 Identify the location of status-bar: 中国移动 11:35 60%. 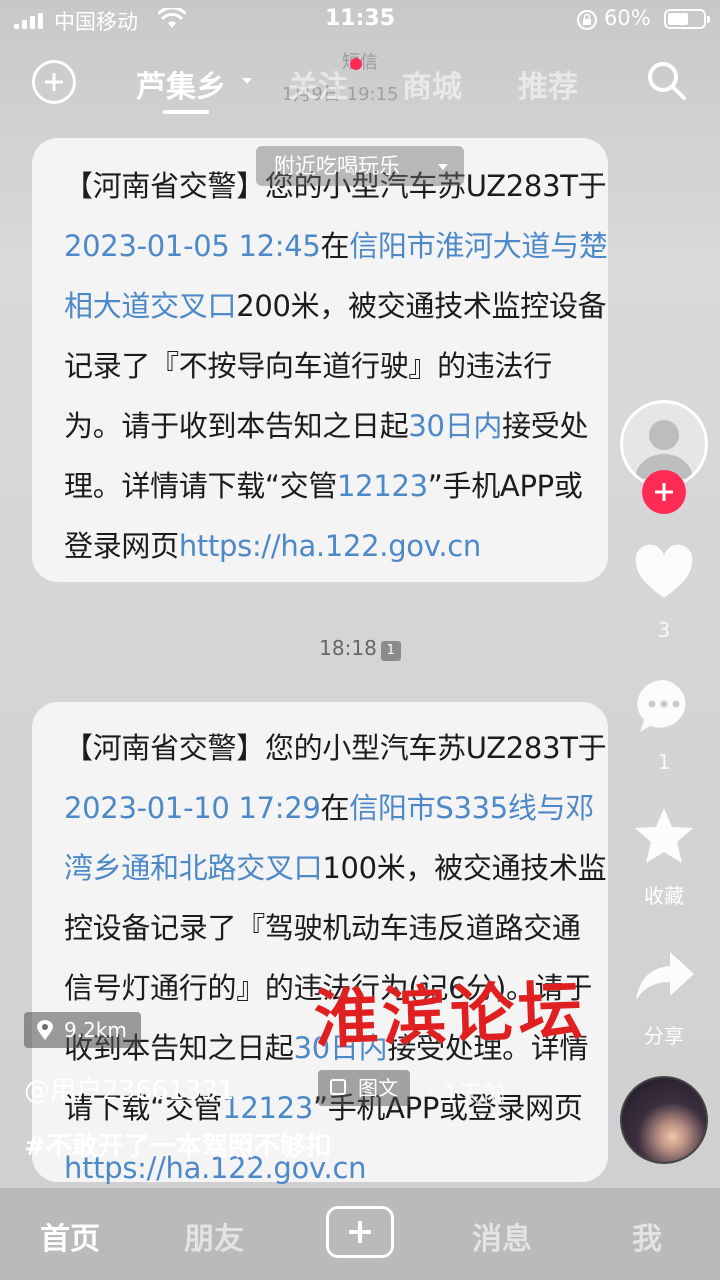
(360, 20).